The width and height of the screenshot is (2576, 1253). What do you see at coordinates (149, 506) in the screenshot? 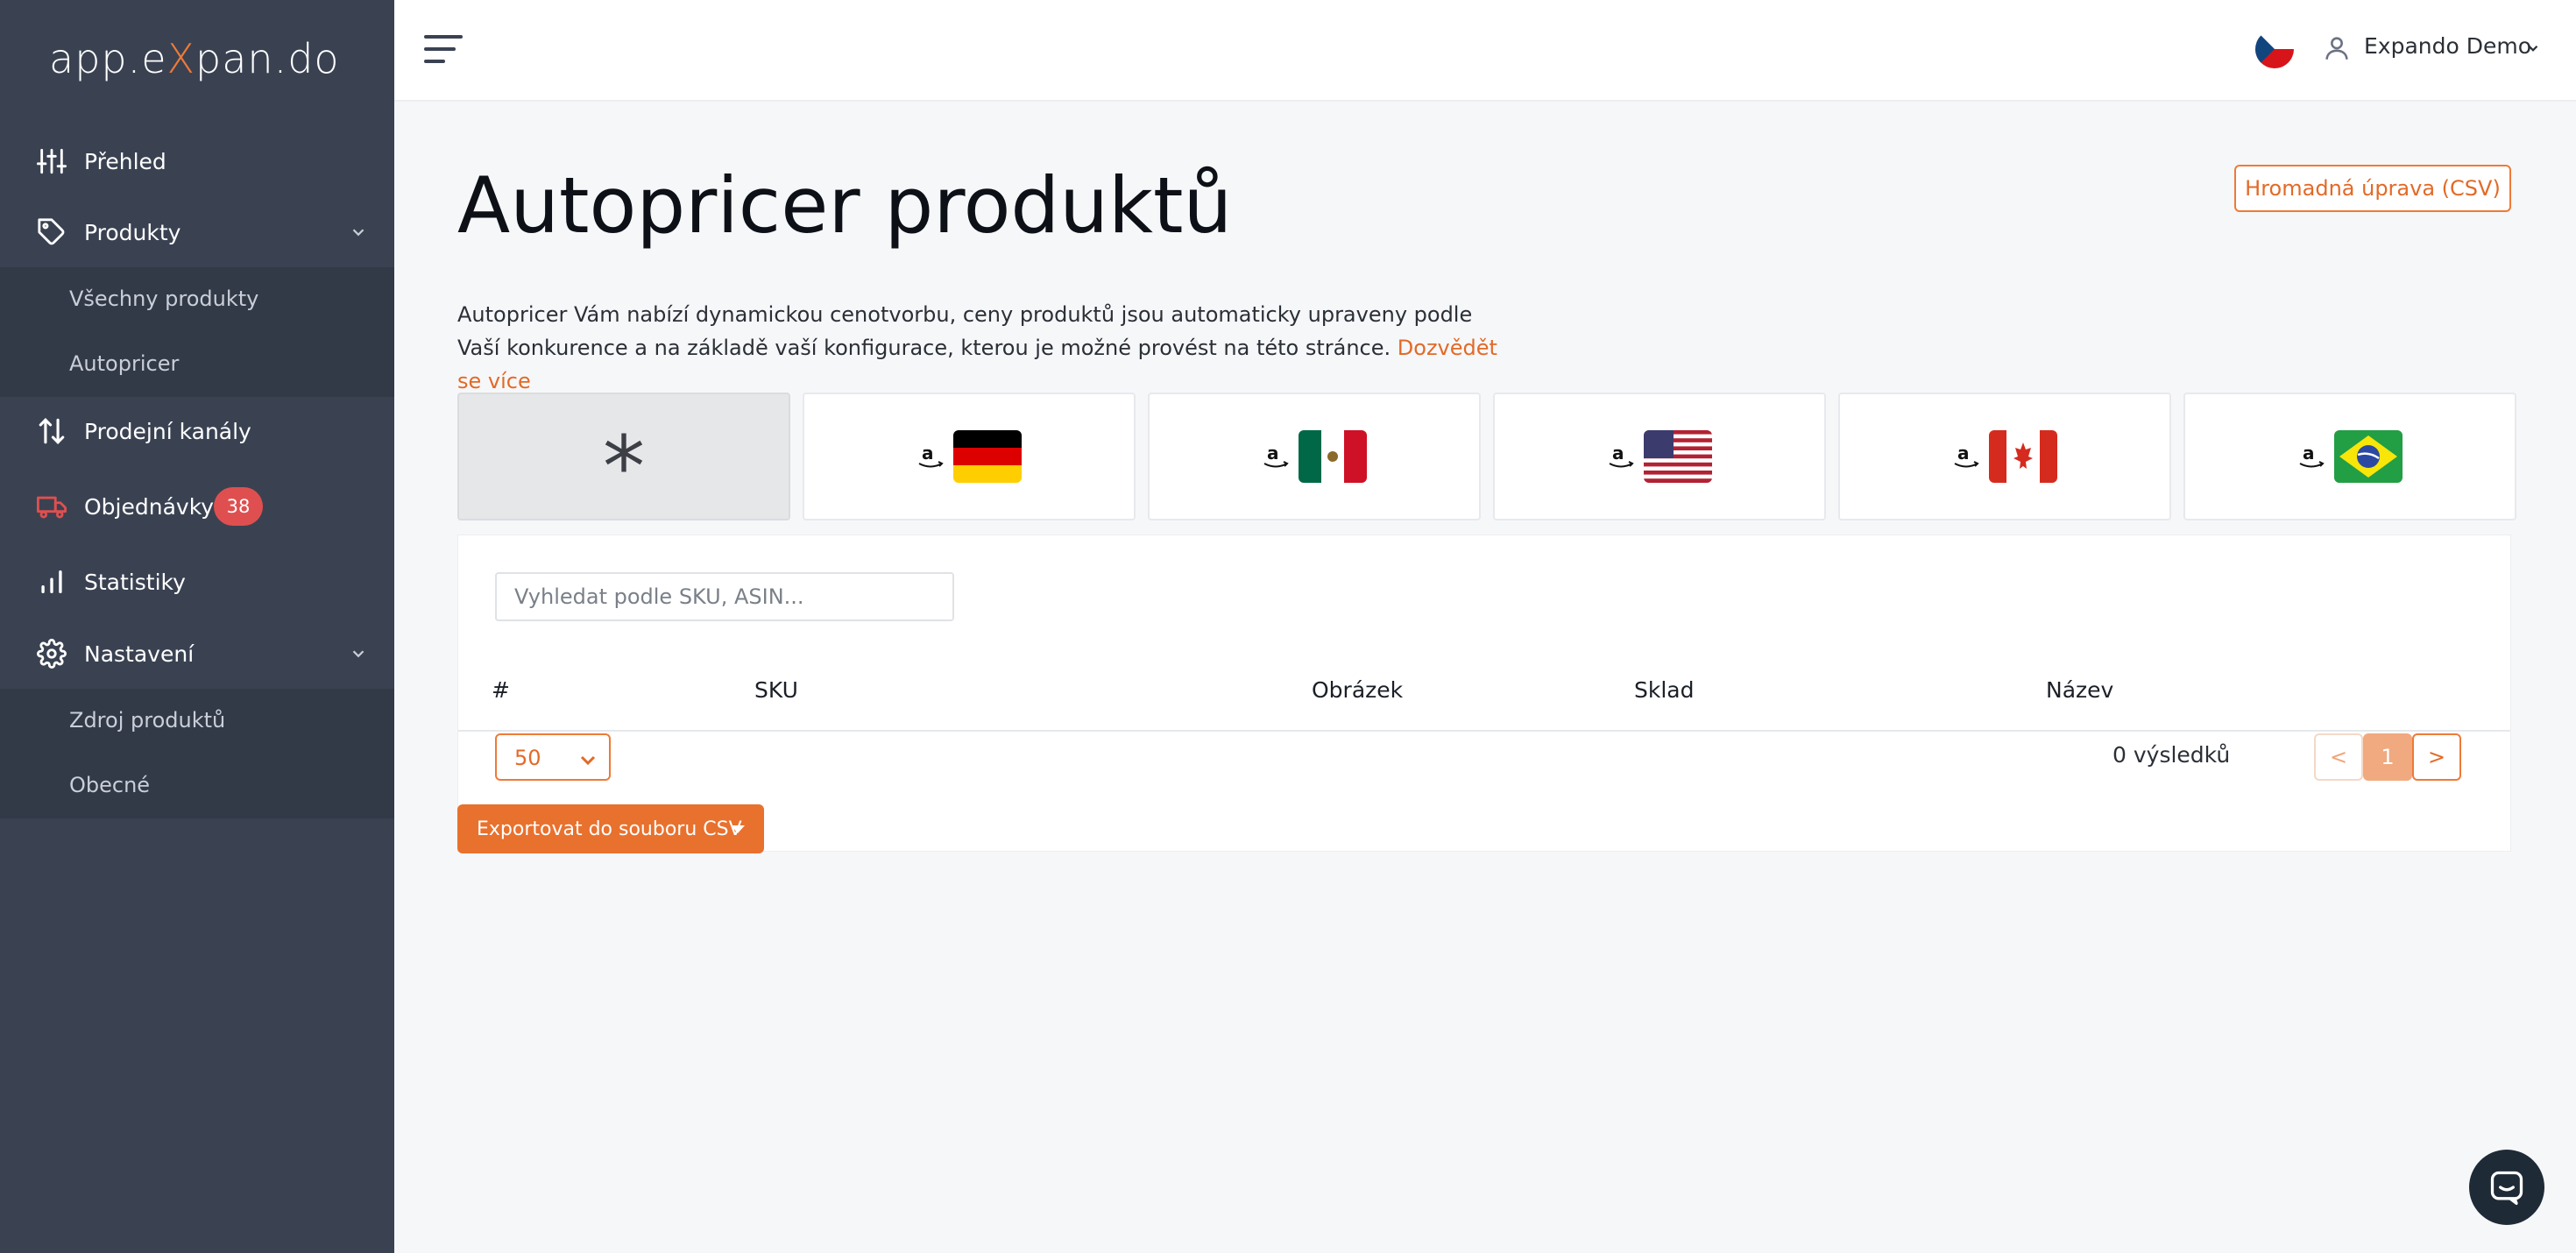
I see `sidebar-item-label: Objednávky` at bounding box center [149, 506].